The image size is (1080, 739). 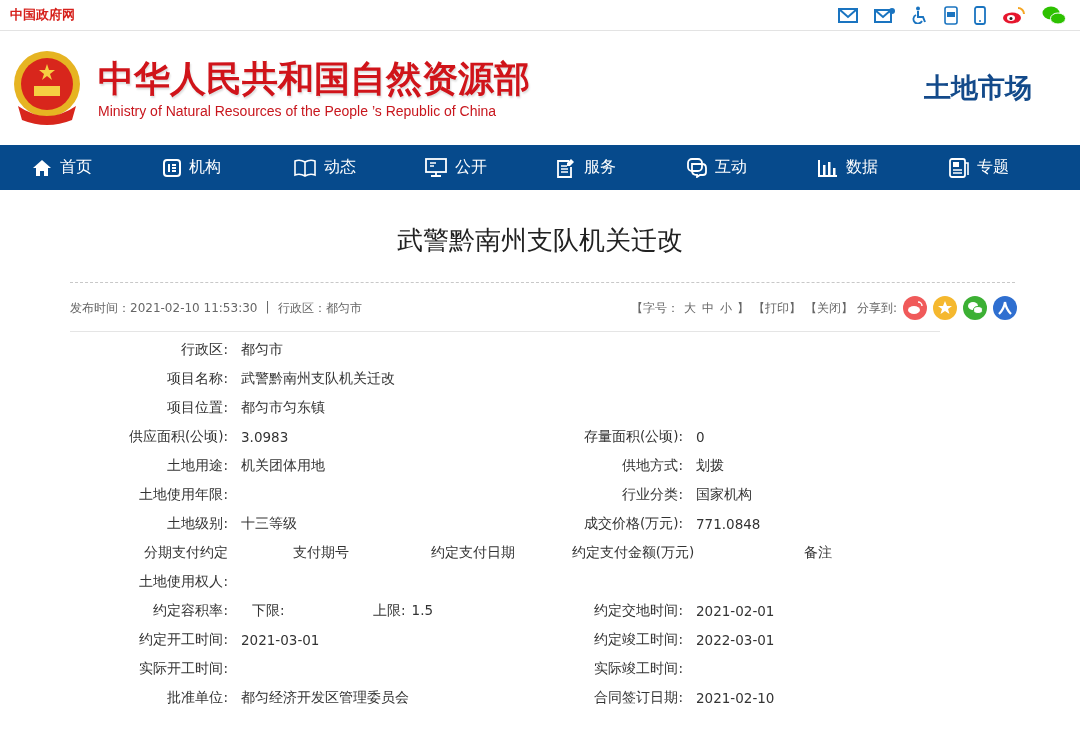 What do you see at coordinates (183, 581) in the screenshot?
I see `field-label: 土地使用权人:` at bounding box center [183, 581].